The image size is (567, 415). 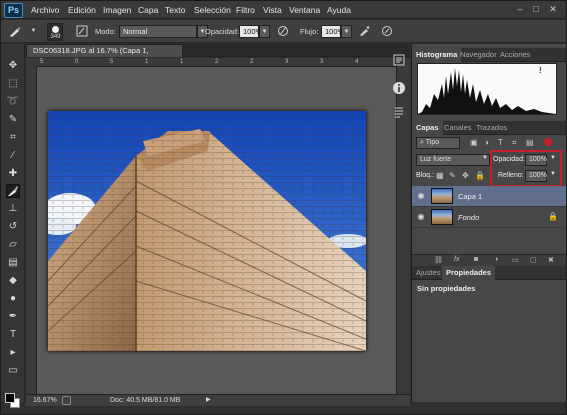 I want to click on pixel-filter-icon: ▣, so click(x=474, y=142).